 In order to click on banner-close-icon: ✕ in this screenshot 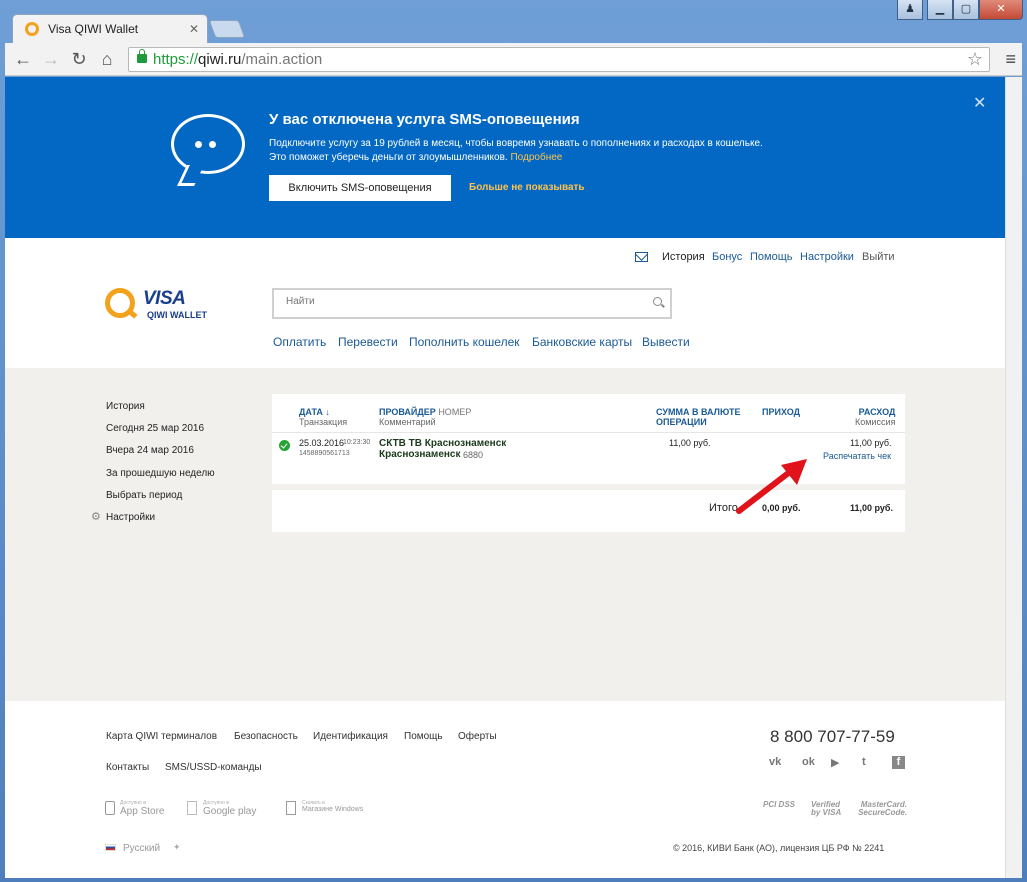, I will do `click(979, 103)`.